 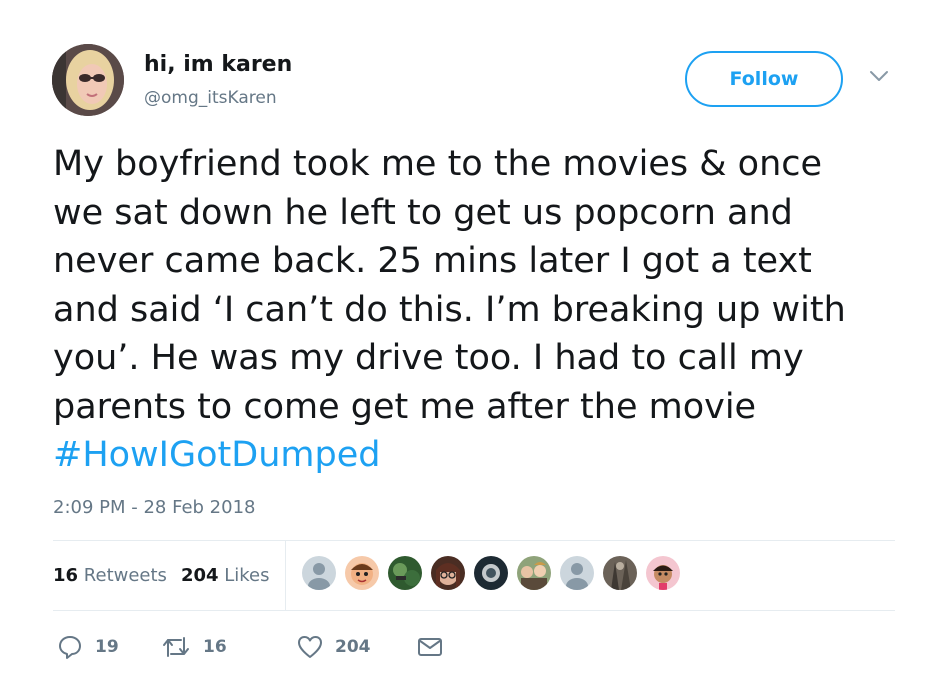 I want to click on direct-message-button, so click(x=436, y=647).